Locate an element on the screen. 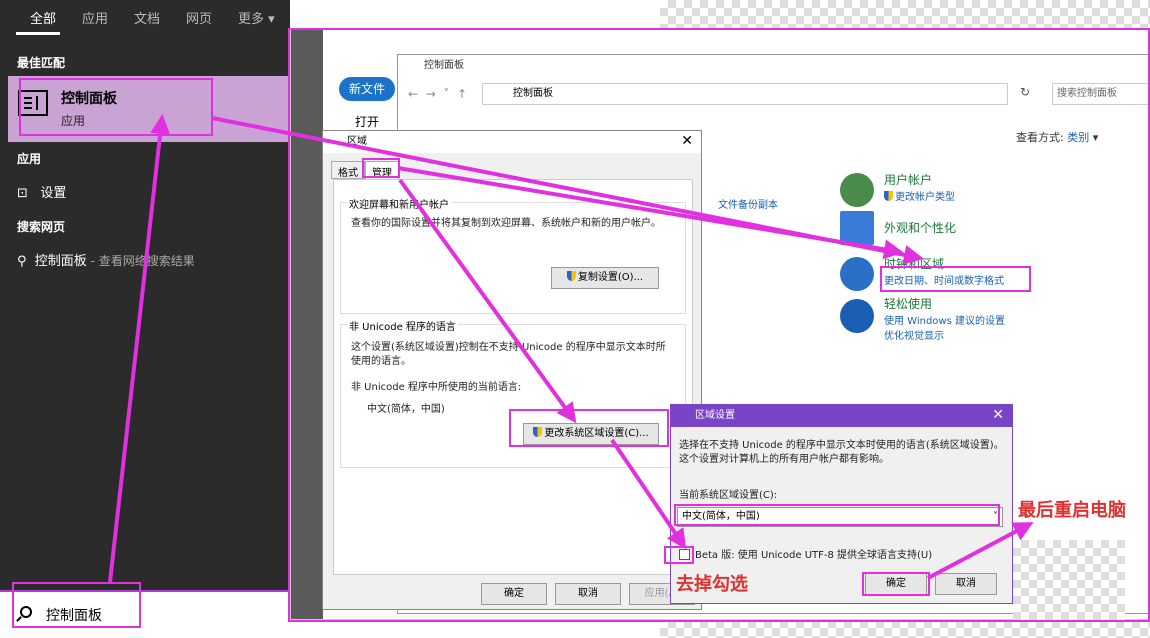 The height and width of the screenshot is (638, 1150). web-item-label: 控制面板 is located at coordinates (60, 261).